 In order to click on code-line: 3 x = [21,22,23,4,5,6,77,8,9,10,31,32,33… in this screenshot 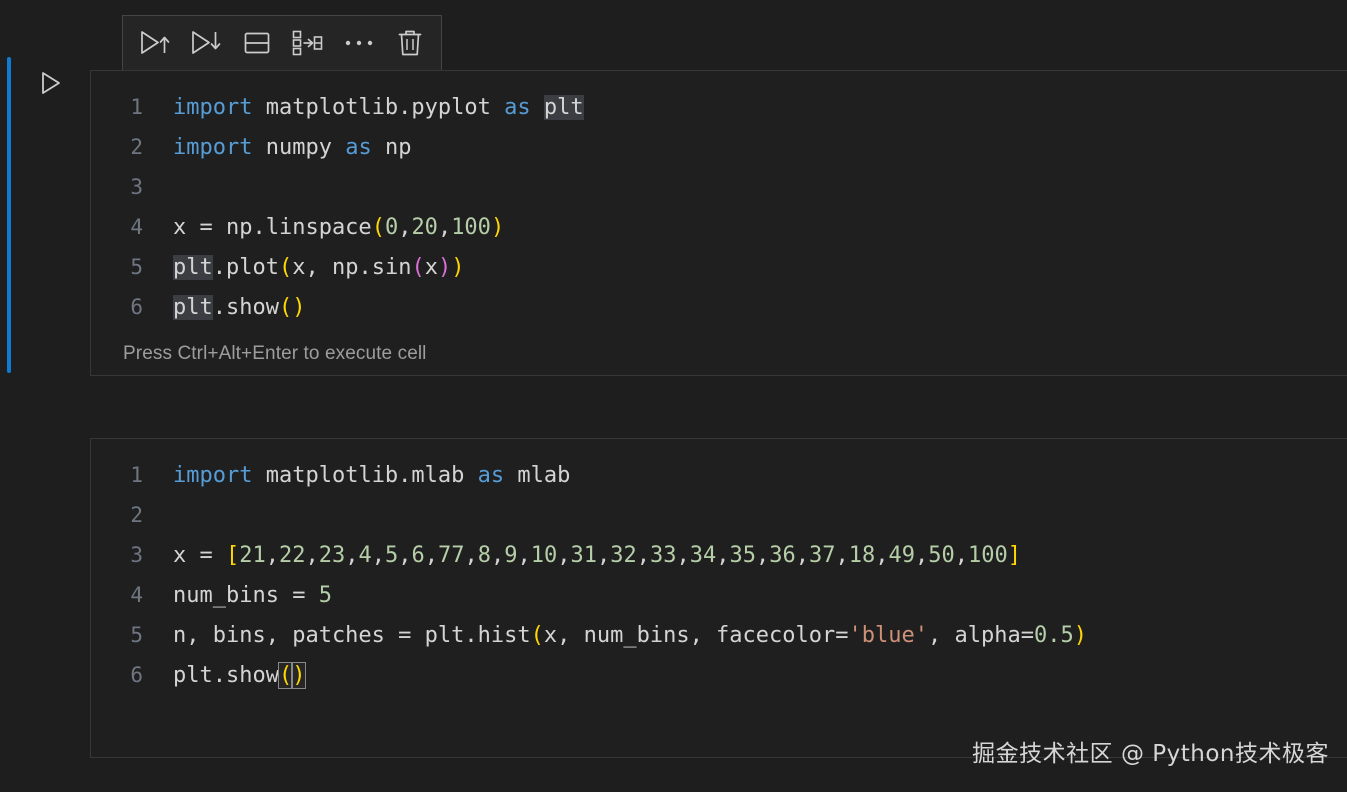, I will do `click(719, 555)`.